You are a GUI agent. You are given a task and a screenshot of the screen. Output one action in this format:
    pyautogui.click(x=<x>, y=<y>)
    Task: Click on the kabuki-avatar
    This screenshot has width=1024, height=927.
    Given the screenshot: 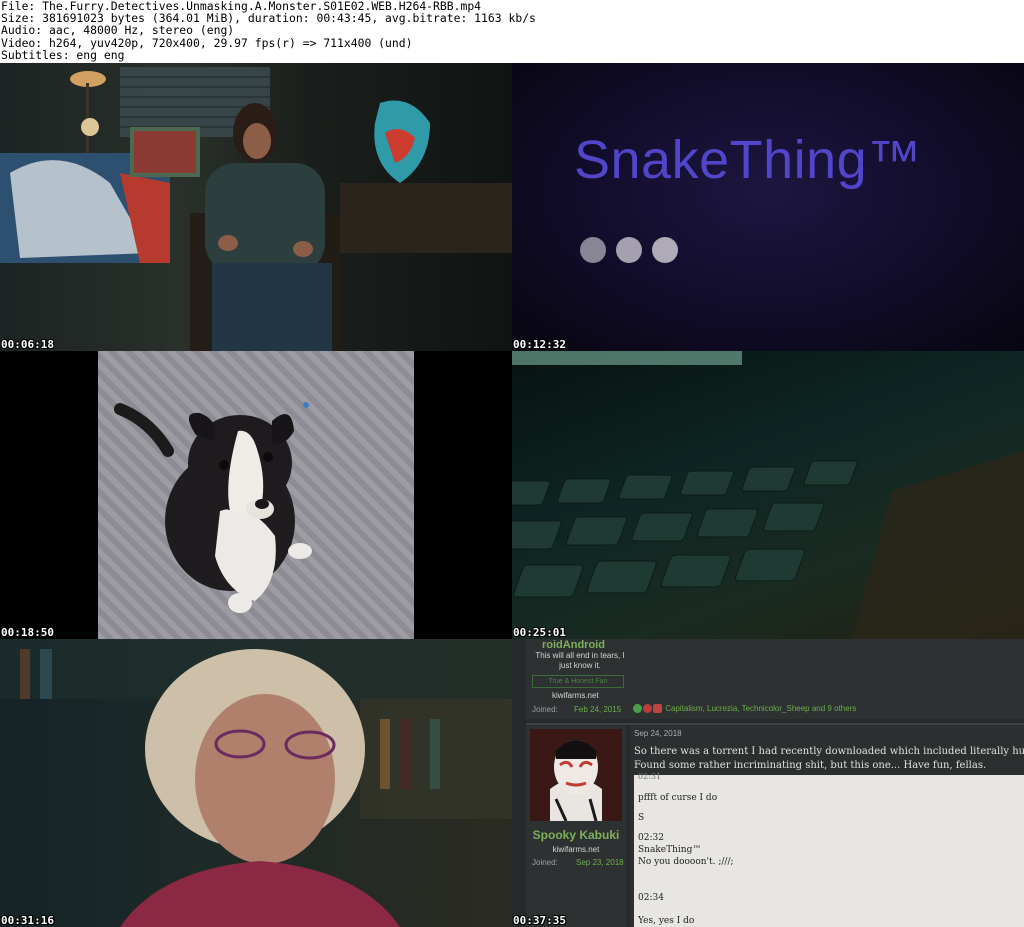 What is the action you would take?
    pyautogui.click(x=576, y=775)
    